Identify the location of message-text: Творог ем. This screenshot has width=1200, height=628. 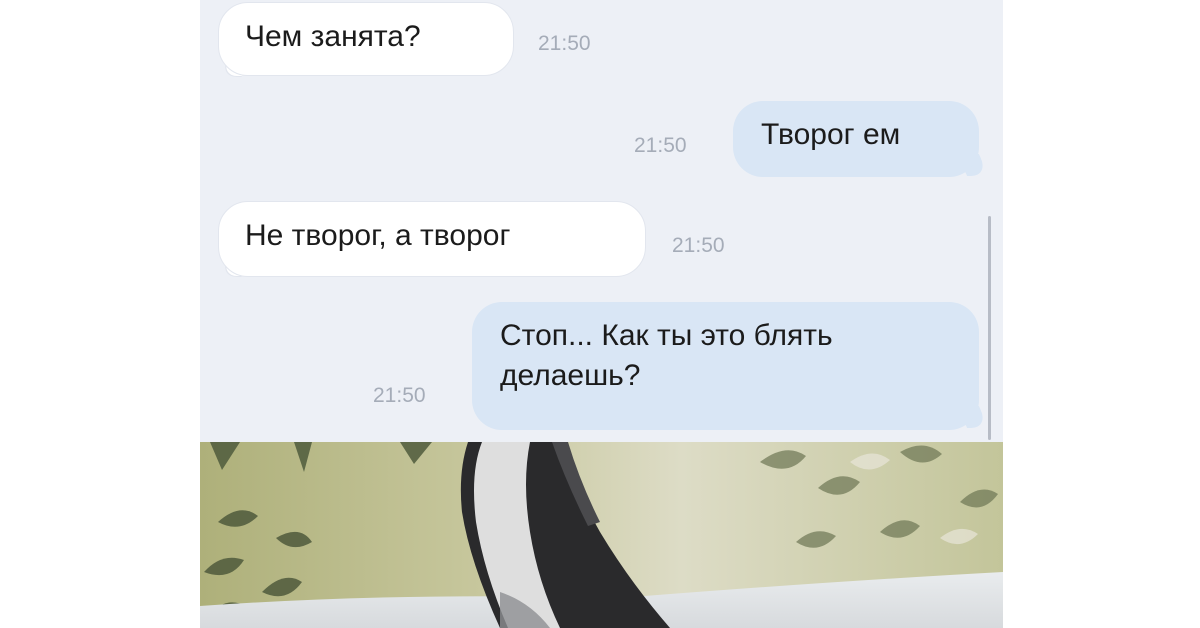
(831, 134).